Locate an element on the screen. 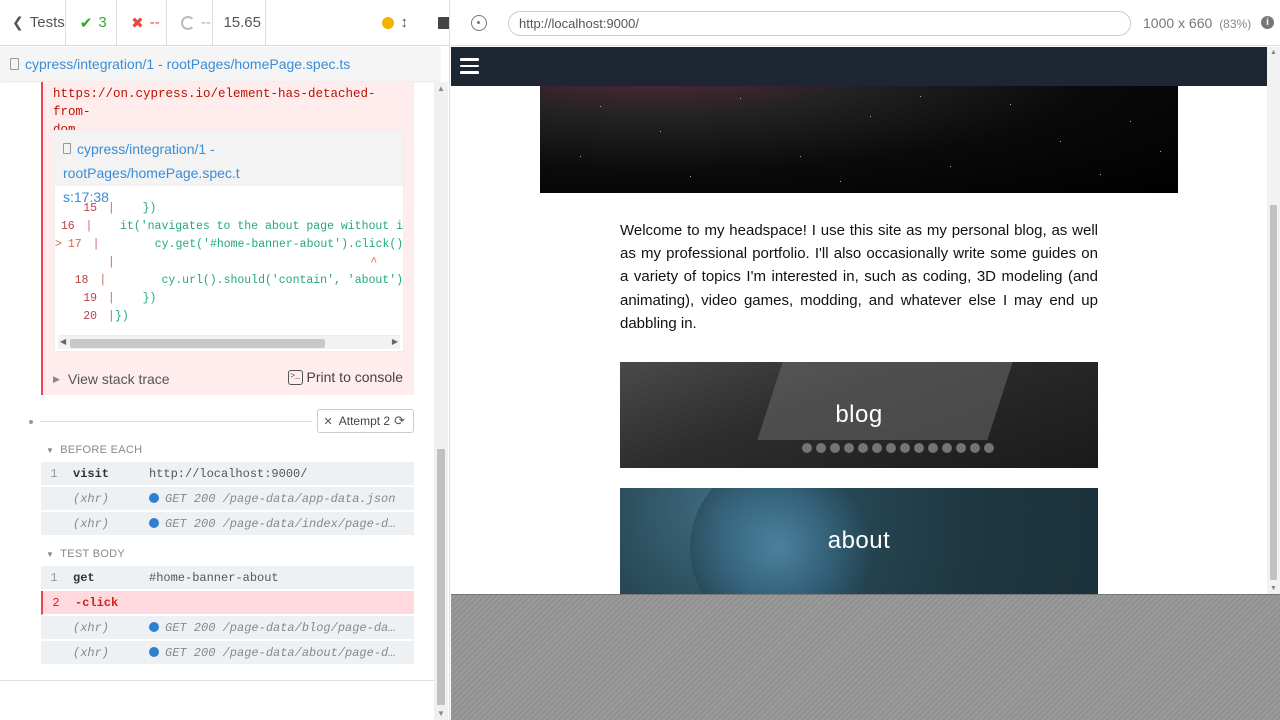  laptop-keys-graphic is located at coordinates (935, 447).